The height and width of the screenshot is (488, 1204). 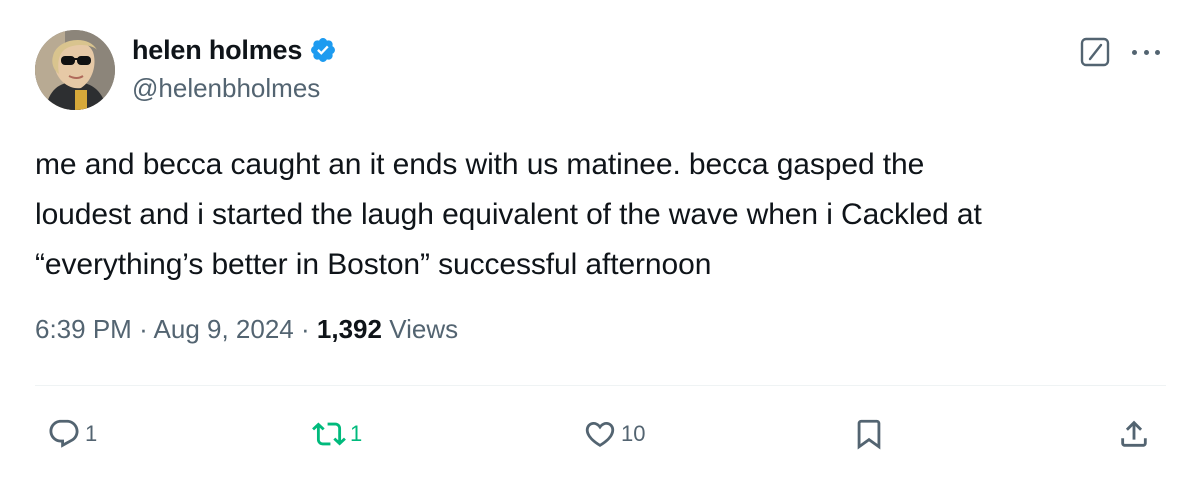 I want to click on reply-count: 1, so click(x=91, y=433).